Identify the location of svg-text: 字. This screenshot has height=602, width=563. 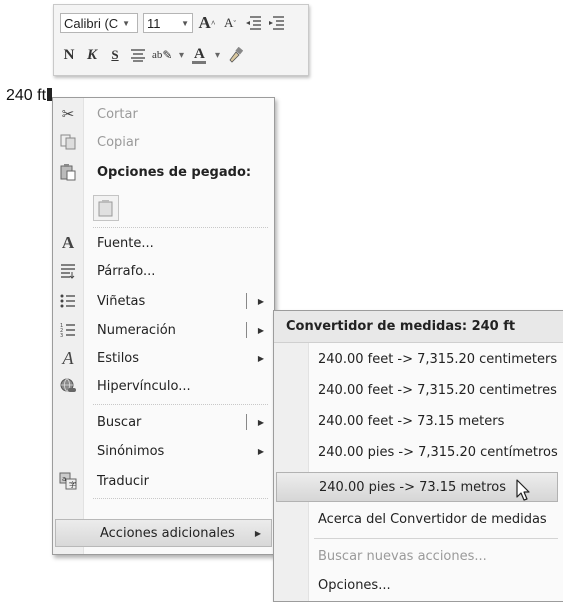
(72, 484).